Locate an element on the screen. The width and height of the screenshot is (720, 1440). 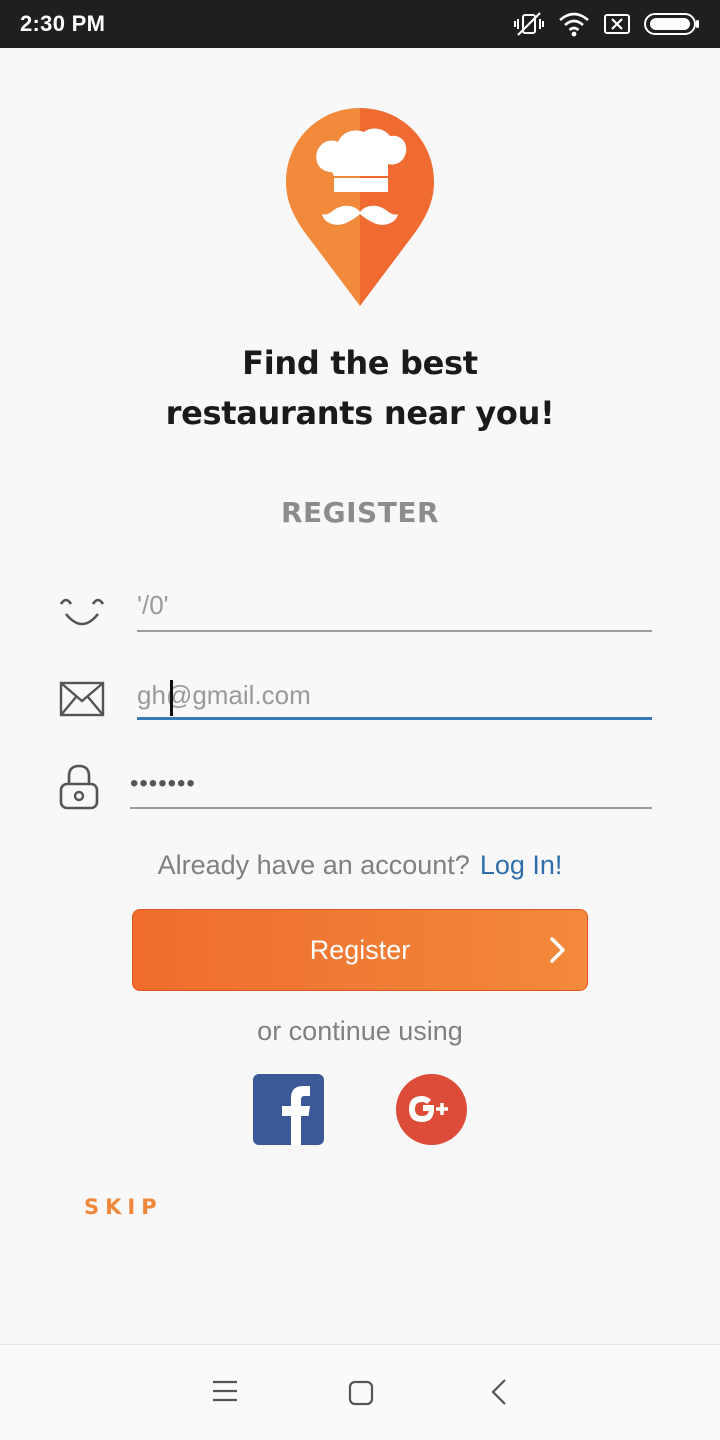
chef-pin-logo is located at coordinates (360, 207).